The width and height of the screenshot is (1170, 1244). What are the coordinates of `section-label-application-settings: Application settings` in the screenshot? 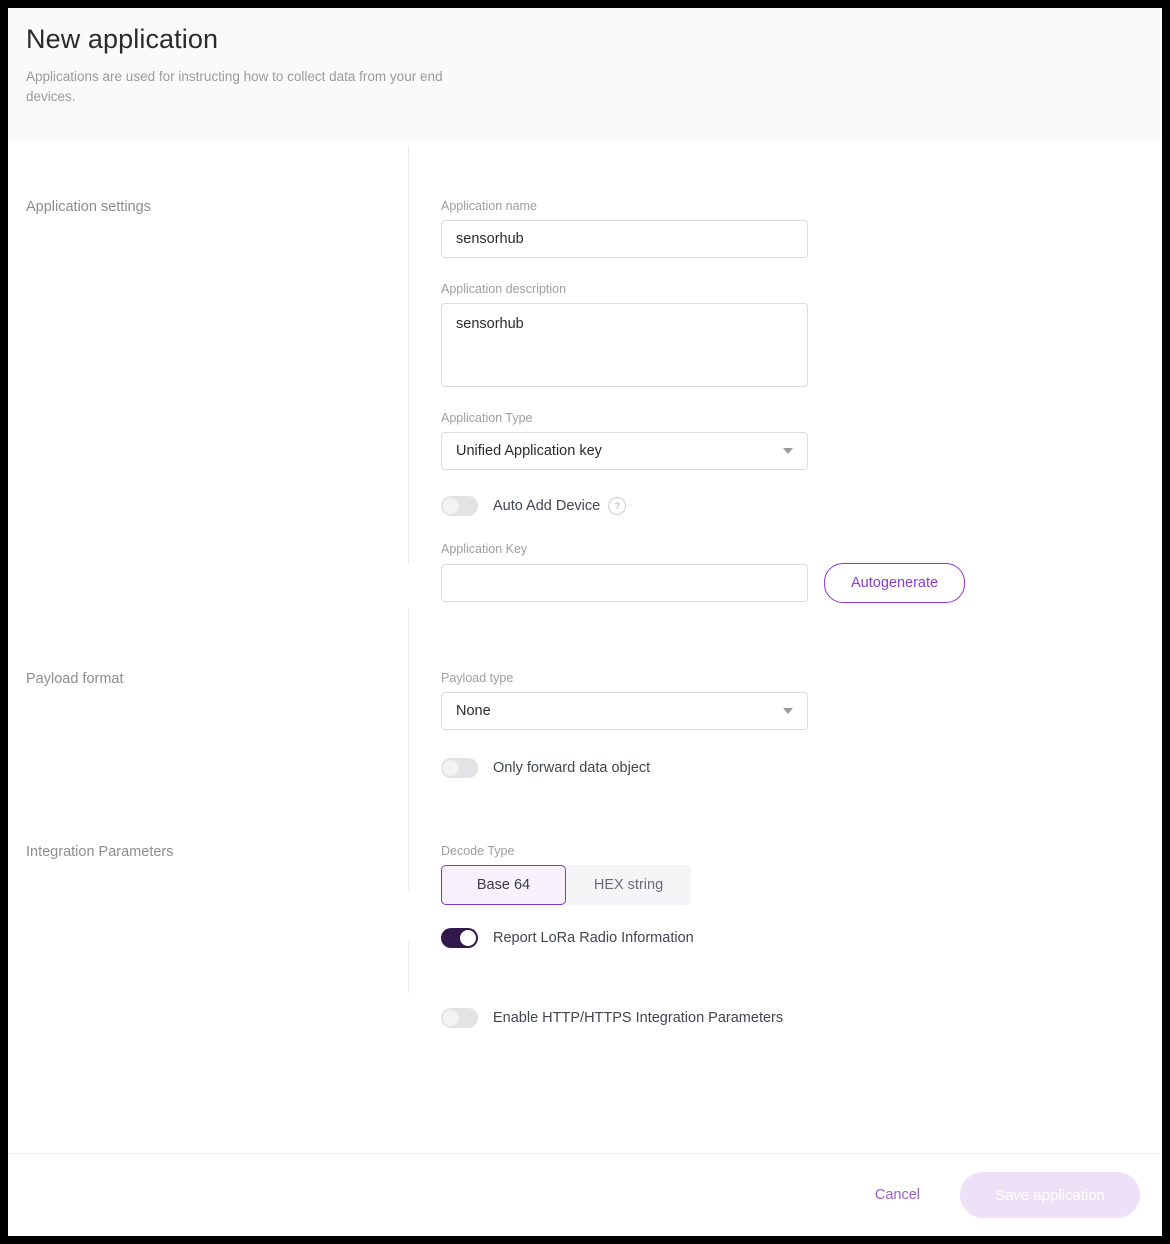 It's located at (88, 207).